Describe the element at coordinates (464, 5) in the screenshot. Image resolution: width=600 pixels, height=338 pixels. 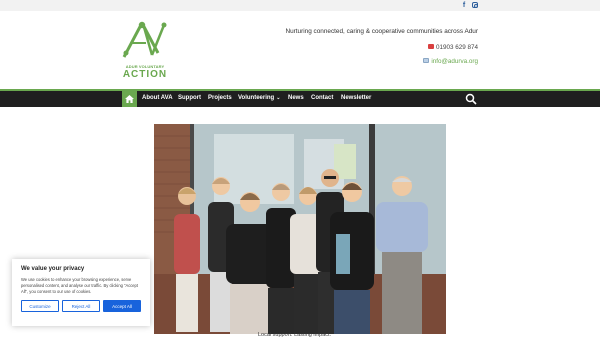
I see `facebook-icon: f` at that location.